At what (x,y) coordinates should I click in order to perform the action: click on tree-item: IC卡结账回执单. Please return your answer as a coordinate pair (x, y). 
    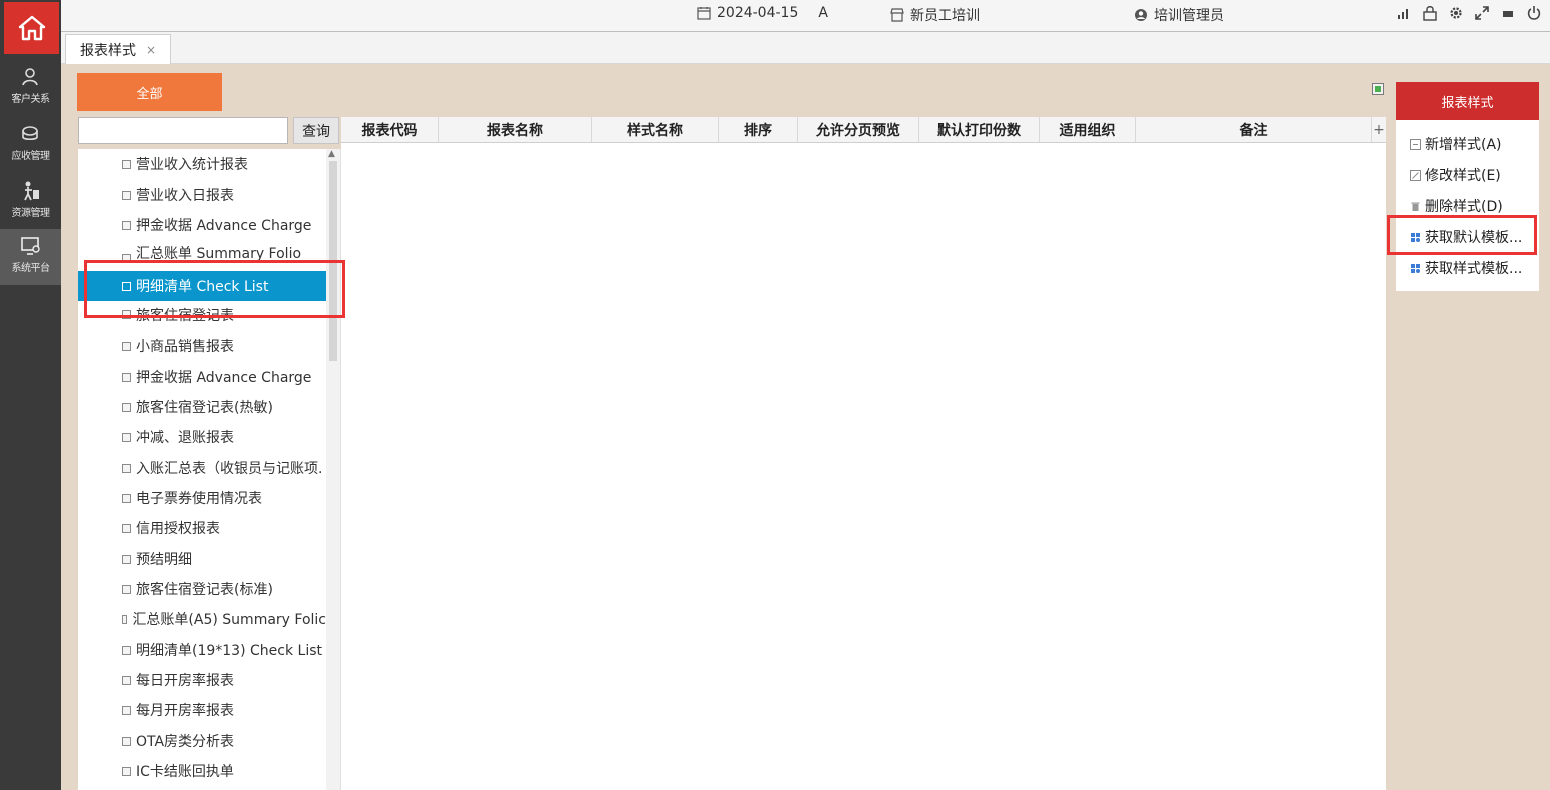
    Looking at the image, I should click on (202, 771).